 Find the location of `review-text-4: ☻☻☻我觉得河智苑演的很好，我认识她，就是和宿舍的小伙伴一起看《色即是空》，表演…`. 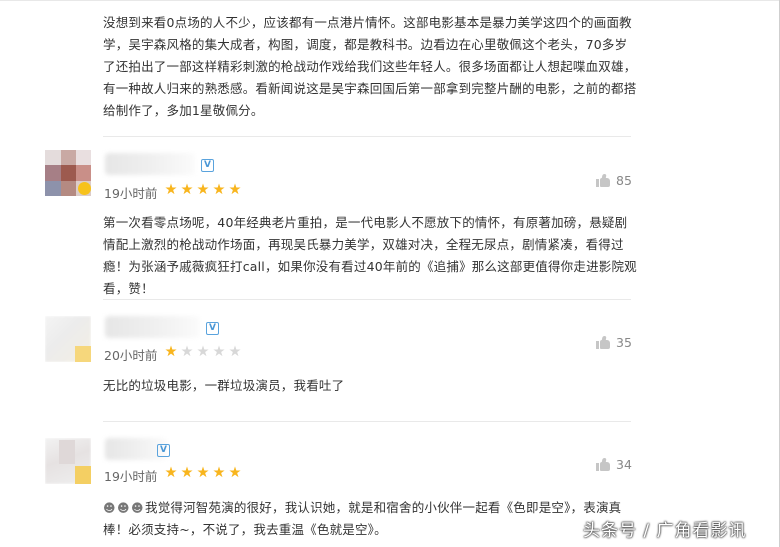

review-text-4: ☻☻☻我觉得河智苑演的很好，我认识她，就是和宿舍的小伙伴一起看《色即是空》，表演… is located at coordinates (370, 519).